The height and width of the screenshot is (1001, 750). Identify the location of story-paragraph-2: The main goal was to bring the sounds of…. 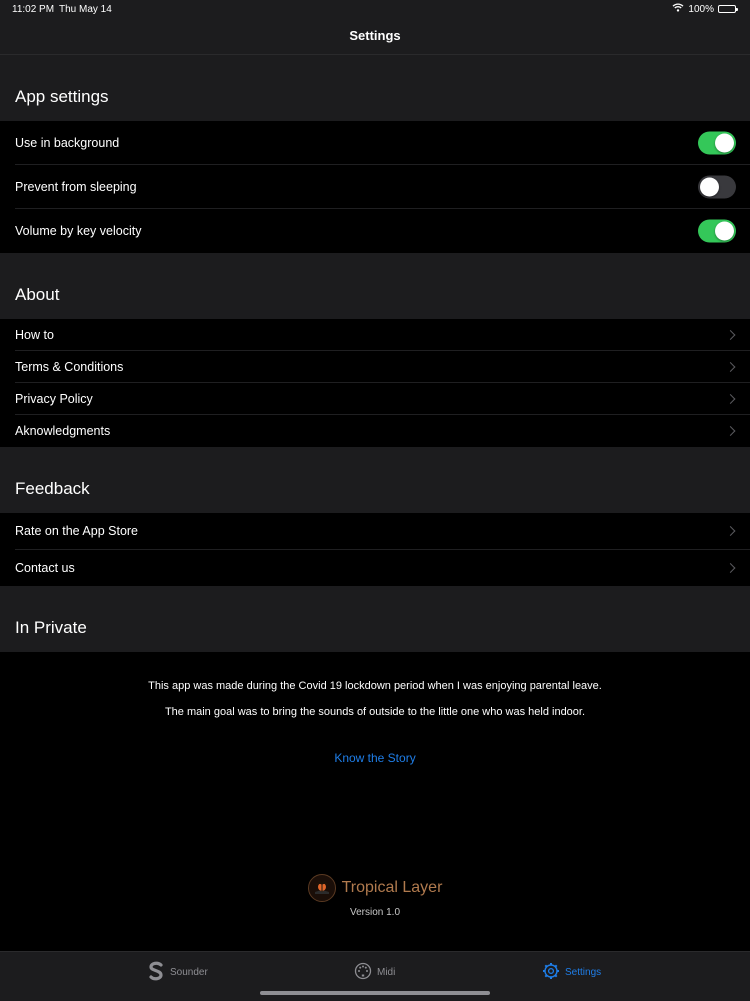
(375, 712).